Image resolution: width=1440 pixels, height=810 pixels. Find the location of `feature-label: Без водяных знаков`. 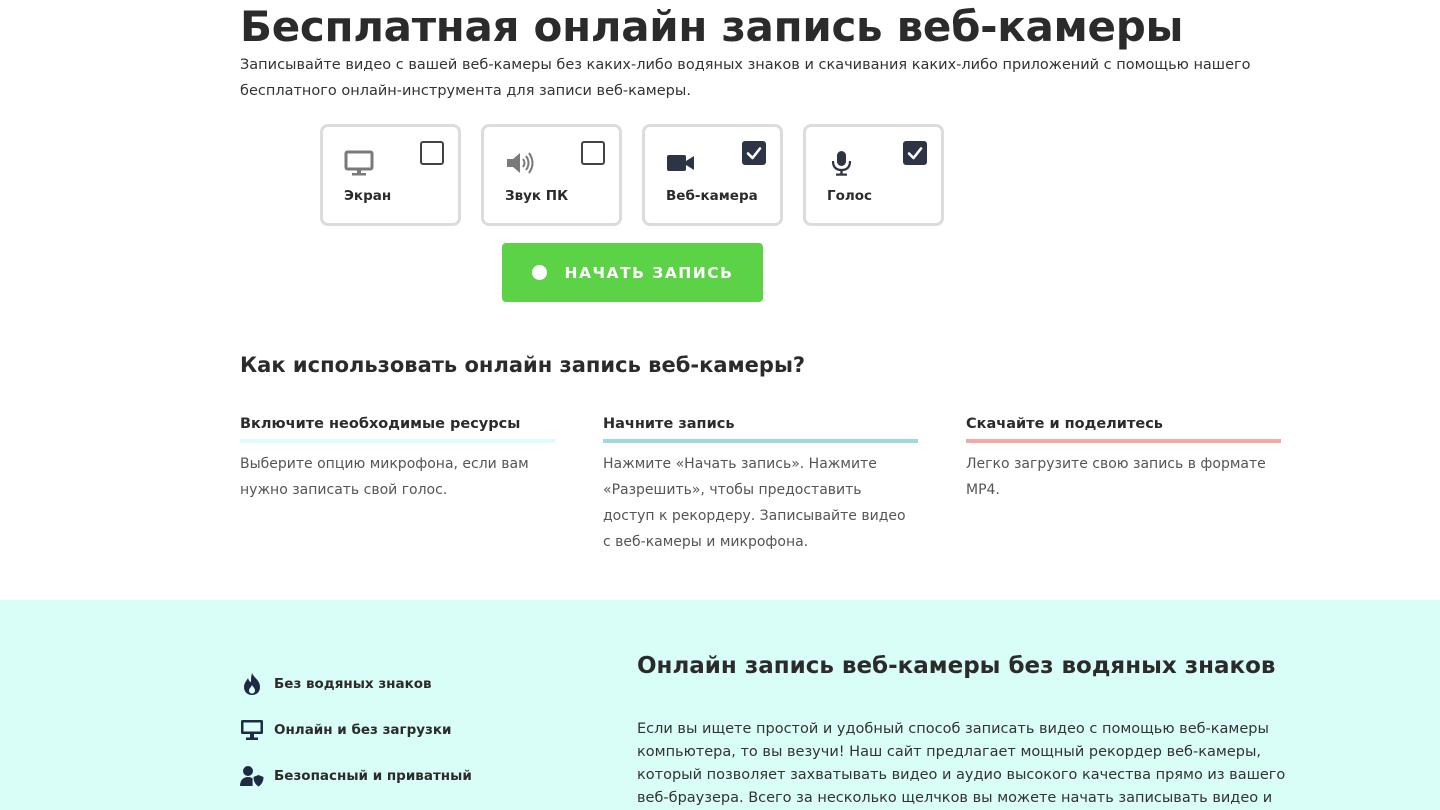

feature-label: Без водяных знаков is located at coordinates (353, 684).